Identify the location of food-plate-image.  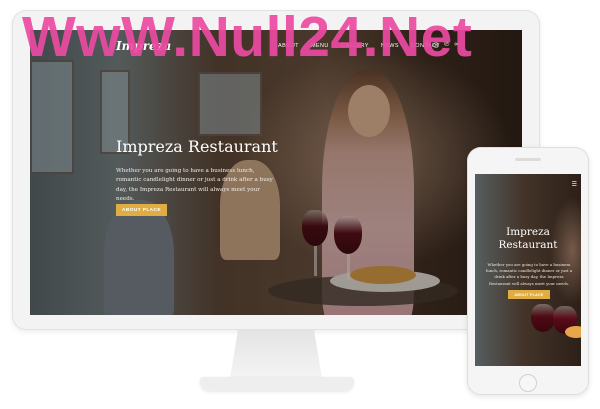
(573, 332).